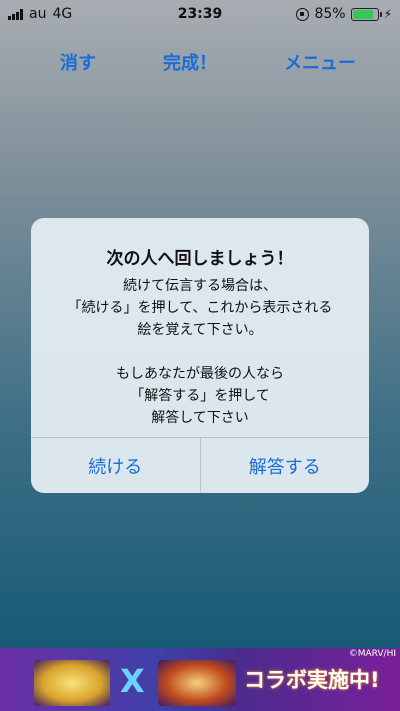  I want to click on done-button: 完成！, so click(190, 62).